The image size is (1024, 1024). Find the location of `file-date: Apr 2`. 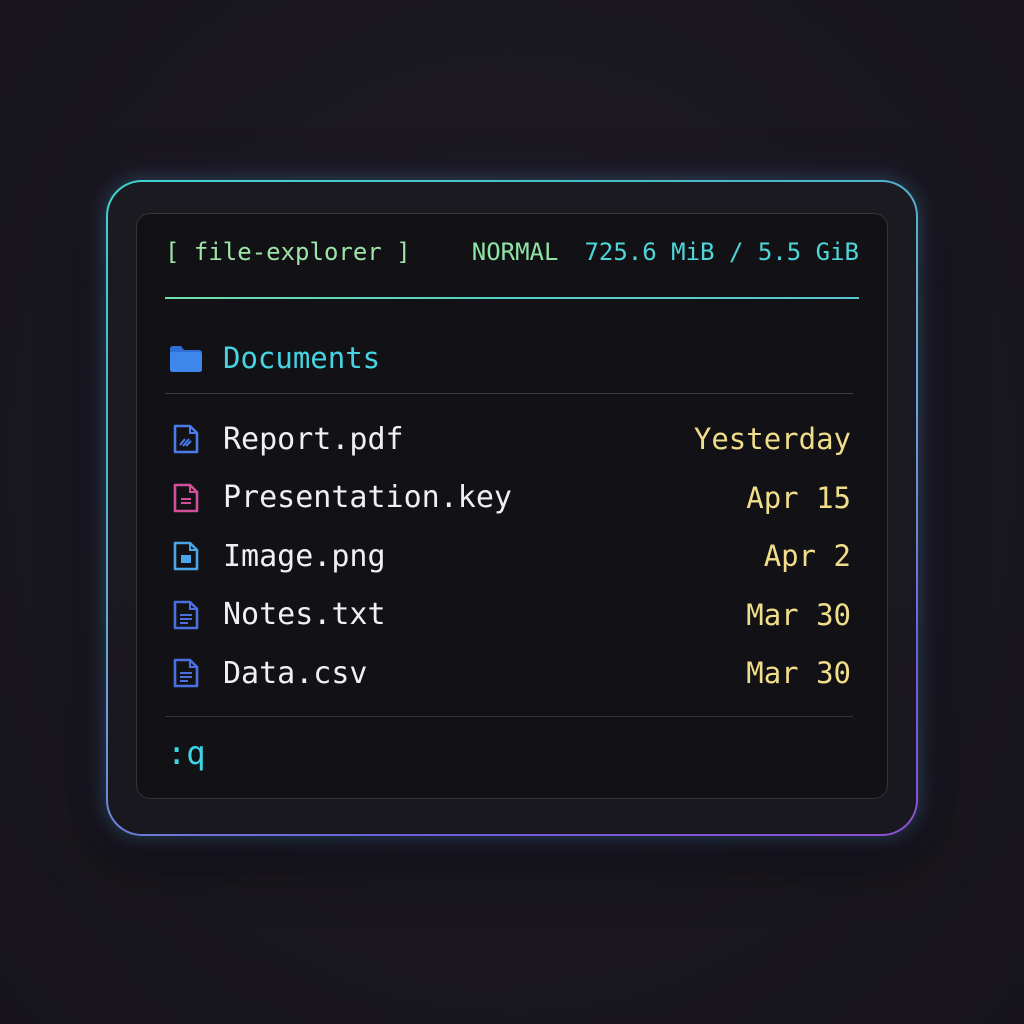

file-date: Apr 2 is located at coordinates (807, 556).